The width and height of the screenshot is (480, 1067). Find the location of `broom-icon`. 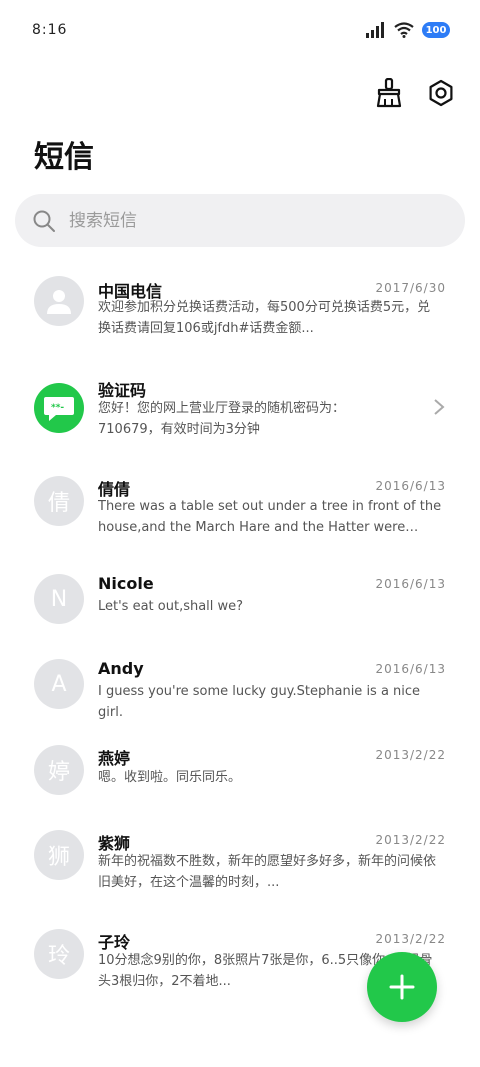

broom-icon is located at coordinates (389, 93).